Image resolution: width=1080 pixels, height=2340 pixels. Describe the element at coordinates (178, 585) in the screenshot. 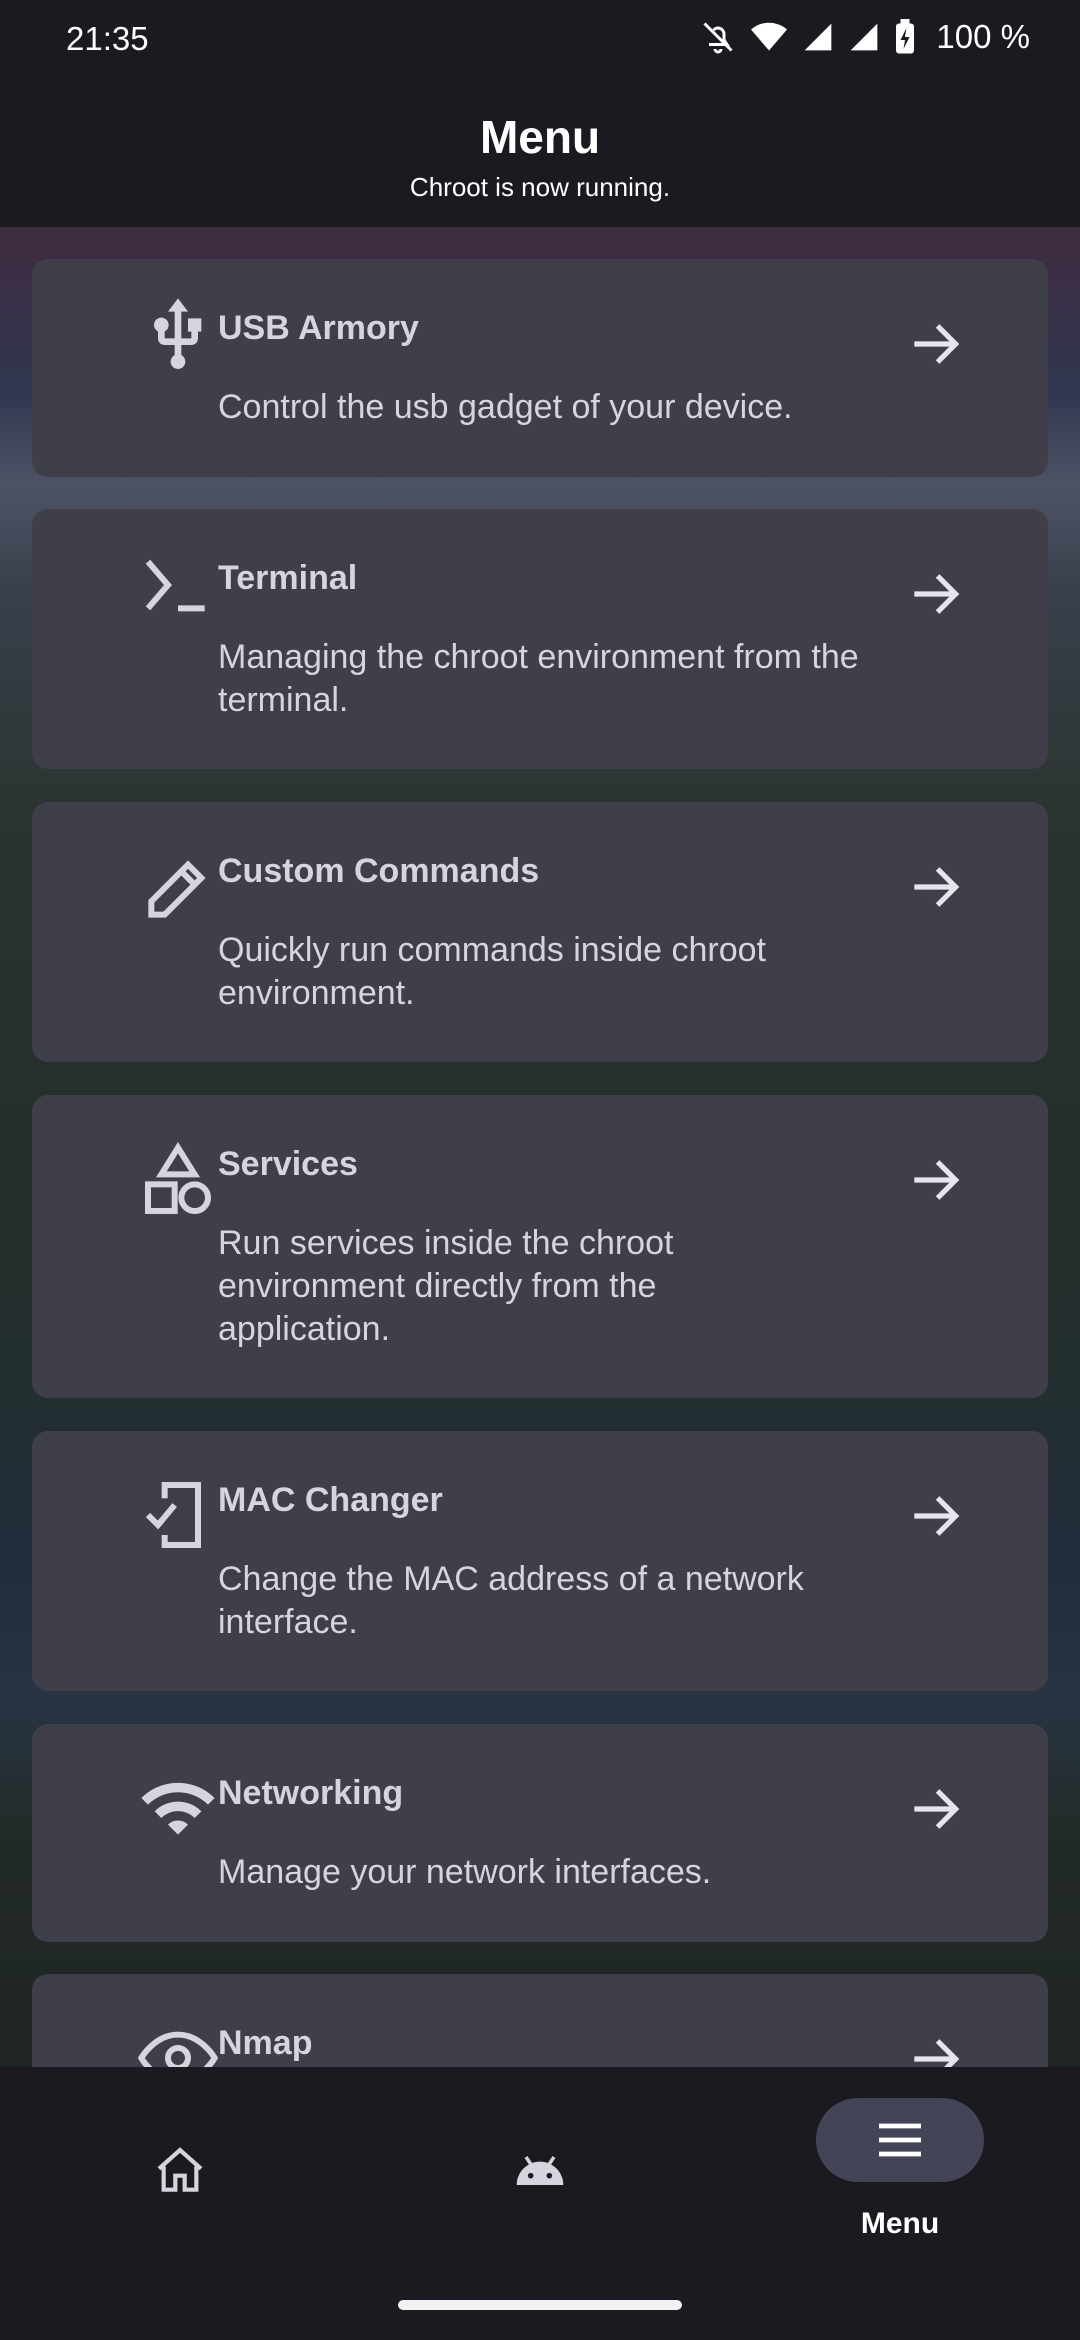

I see `terminal-icon` at that location.